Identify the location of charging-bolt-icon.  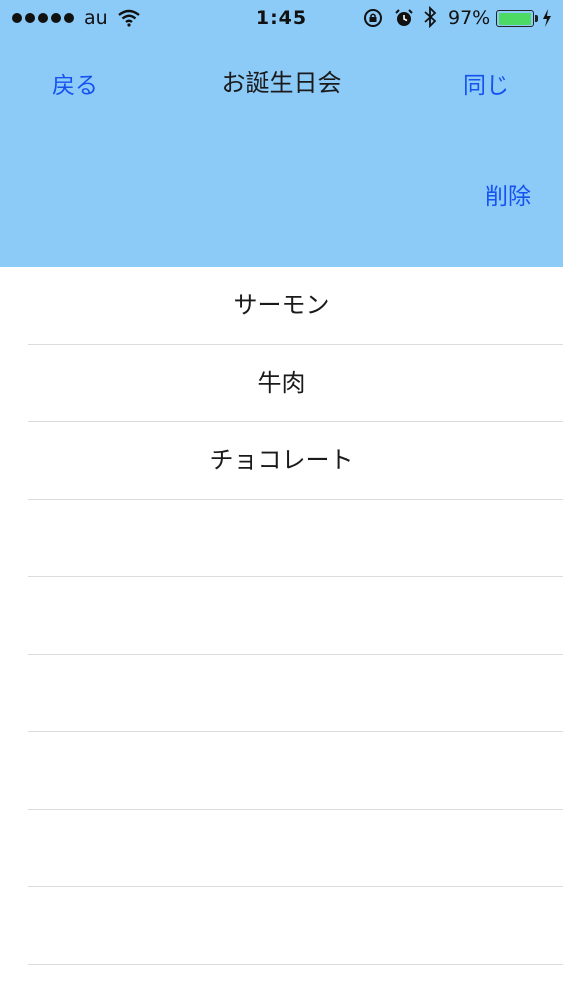
(547, 18).